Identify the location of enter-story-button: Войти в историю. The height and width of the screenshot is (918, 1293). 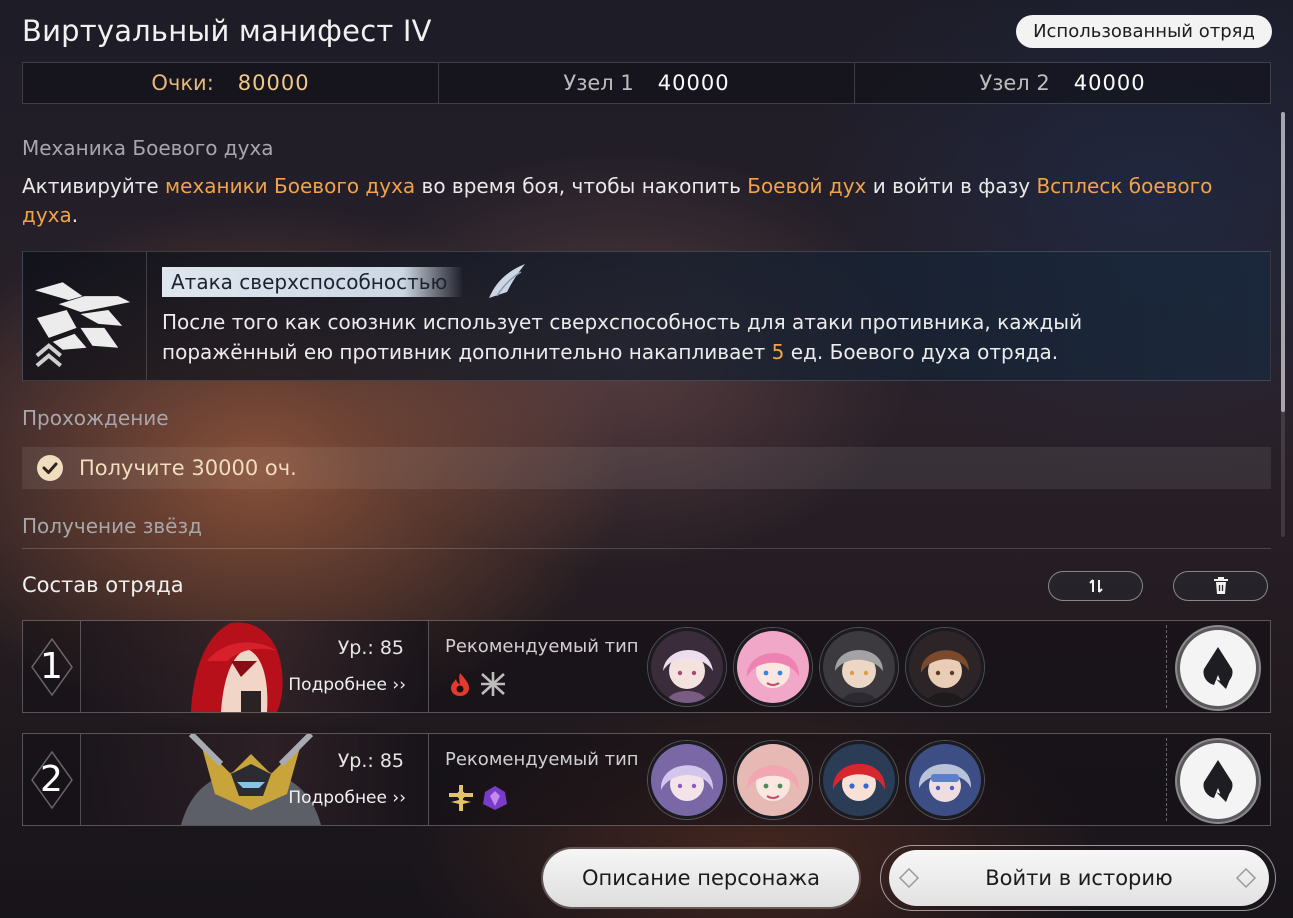
(1079, 878).